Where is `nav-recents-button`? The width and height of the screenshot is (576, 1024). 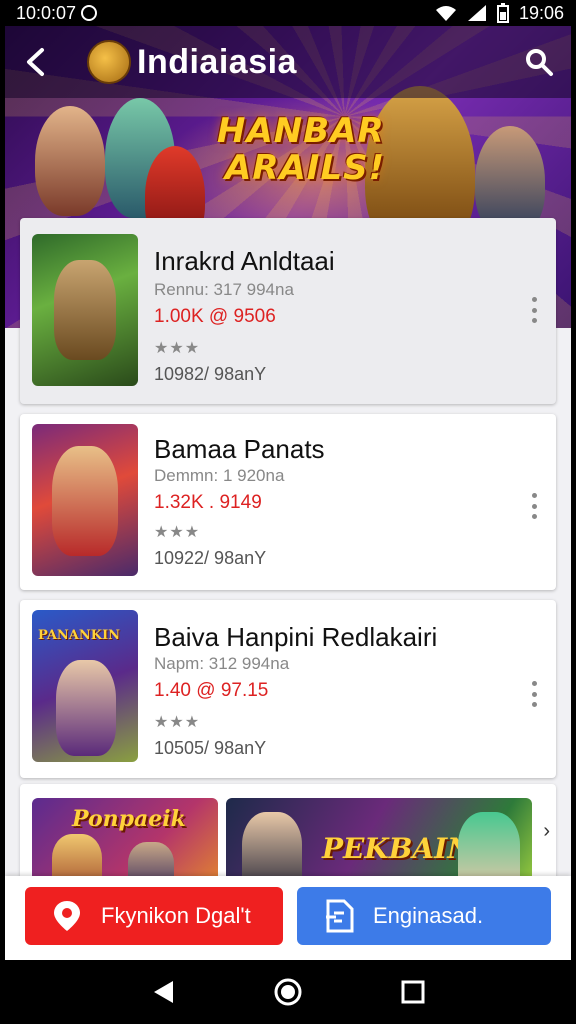
nav-recents-button is located at coordinates (413, 992).